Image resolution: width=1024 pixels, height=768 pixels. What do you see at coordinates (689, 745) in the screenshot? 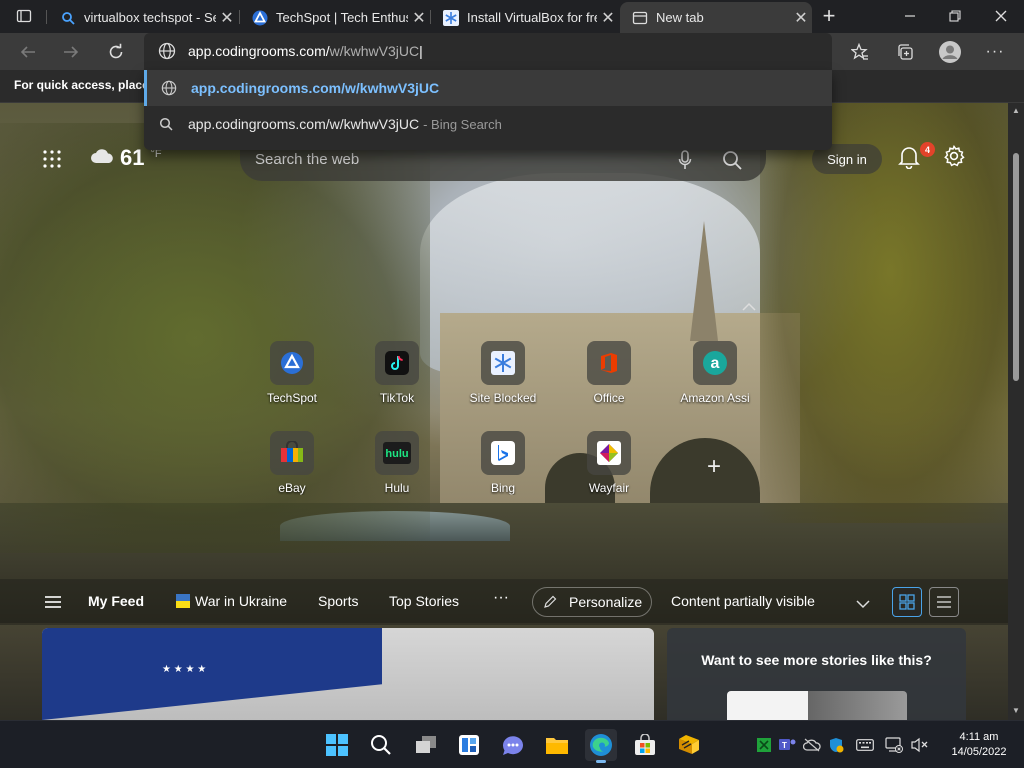
I see `network-switch-app-icon` at bounding box center [689, 745].